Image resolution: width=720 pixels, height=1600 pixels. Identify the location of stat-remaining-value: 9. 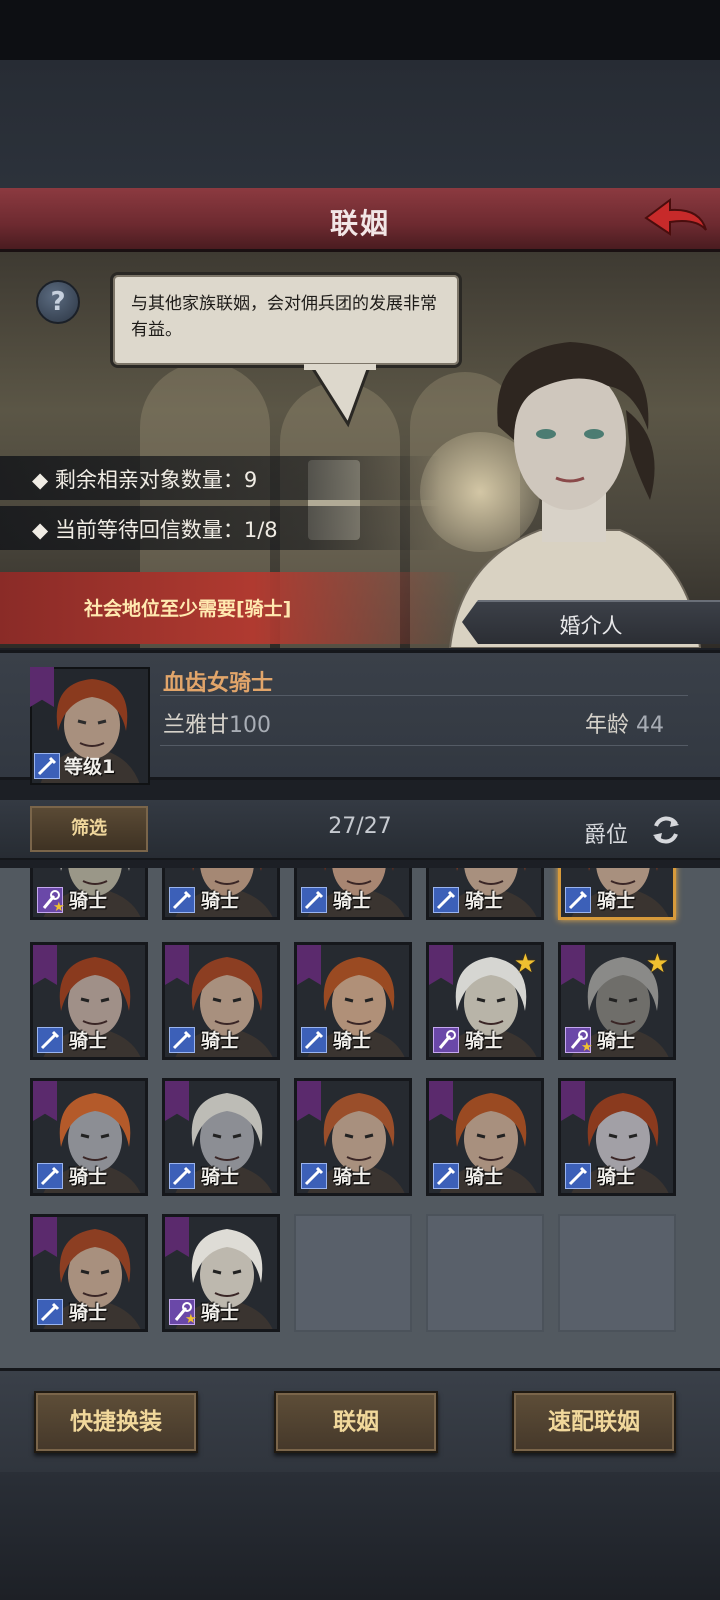
(250, 480).